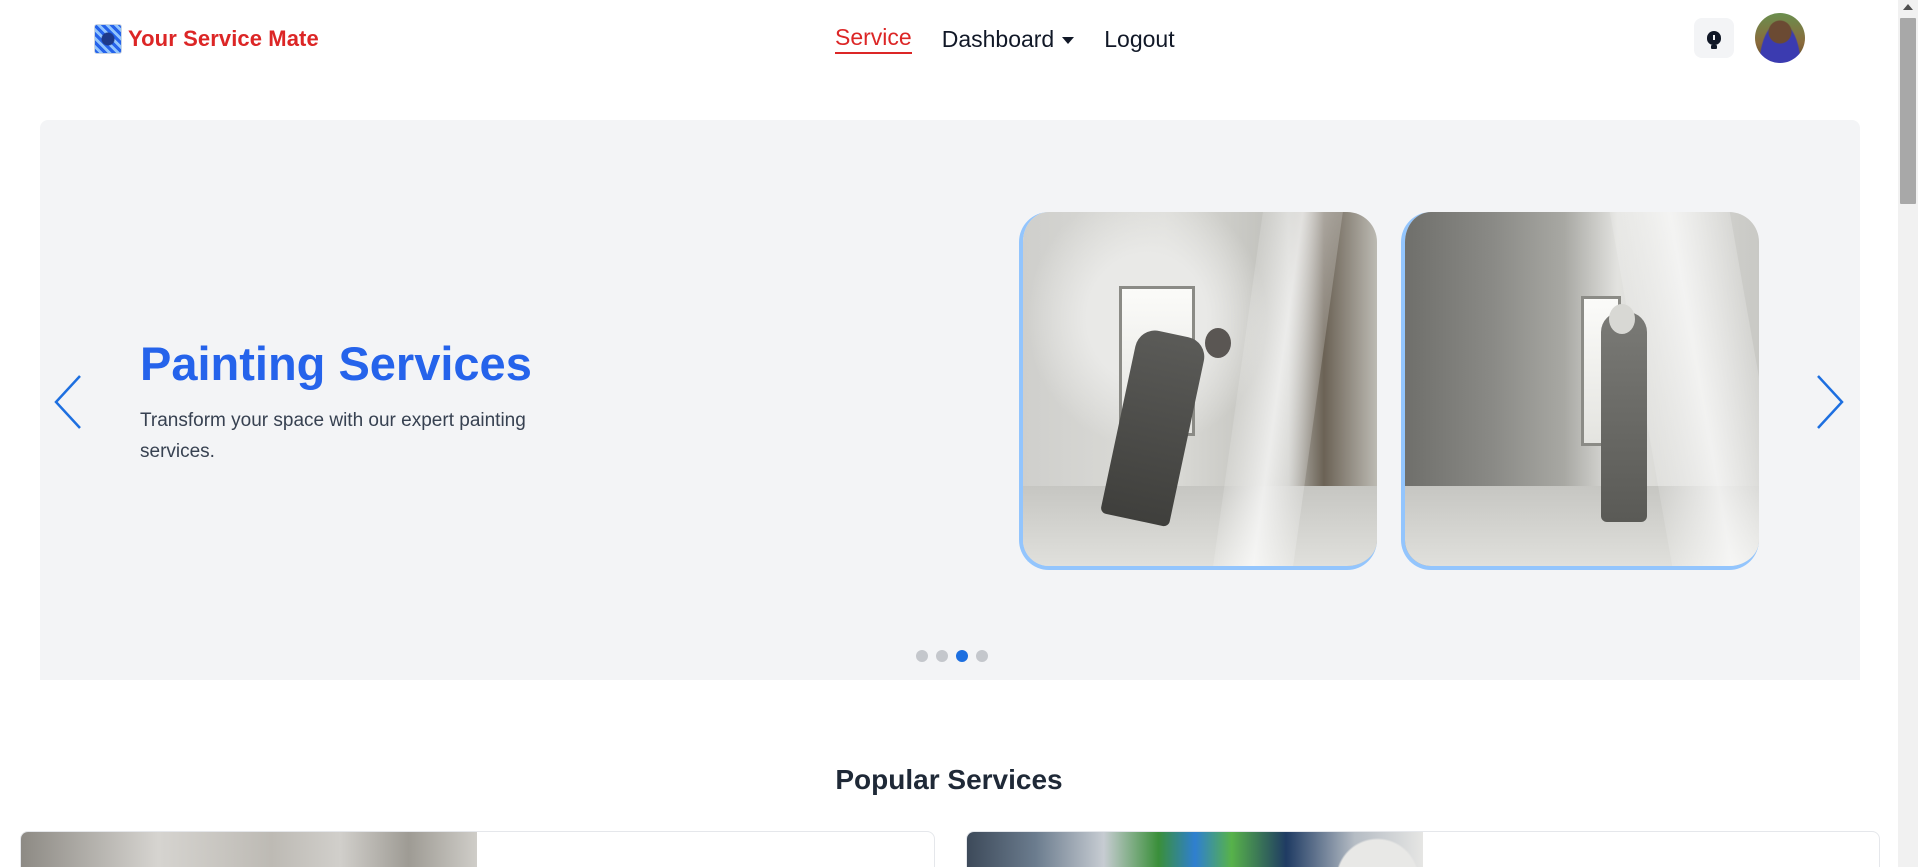 The width and height of the screenshot is (1918, 867). I want to click on brand-logo-icon, so click(108, 39).